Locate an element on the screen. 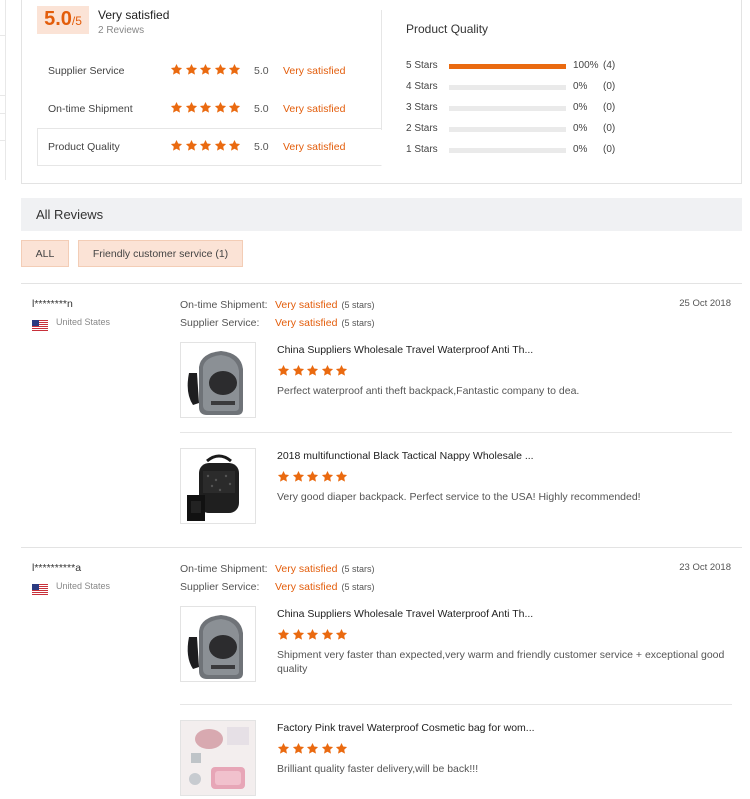  dist-row-4: 4 Stars 0% (0) is located at coordinates (566, 88).